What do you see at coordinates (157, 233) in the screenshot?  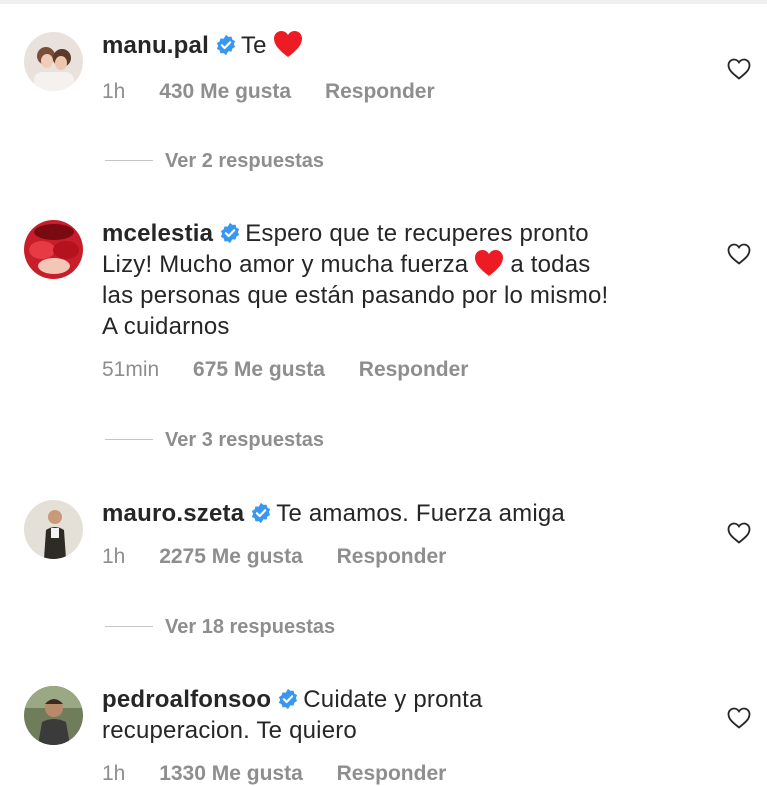 I see `username: mcelestia` at bounding box center [157, 233].